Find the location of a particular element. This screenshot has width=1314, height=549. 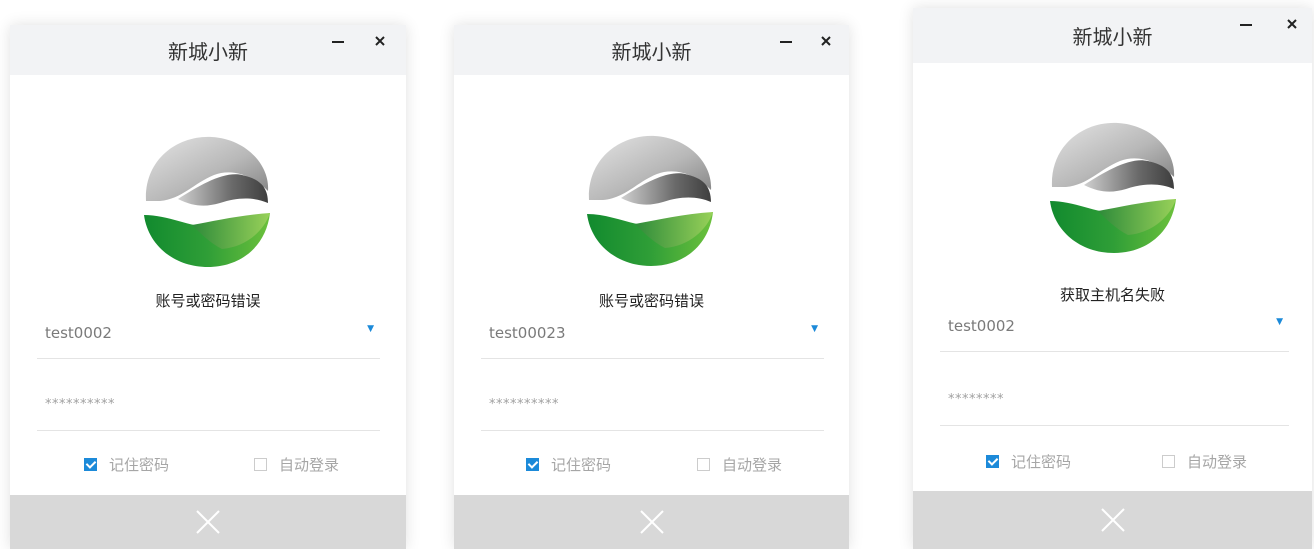

password-value: ******** is located at coordinates (976, 399).